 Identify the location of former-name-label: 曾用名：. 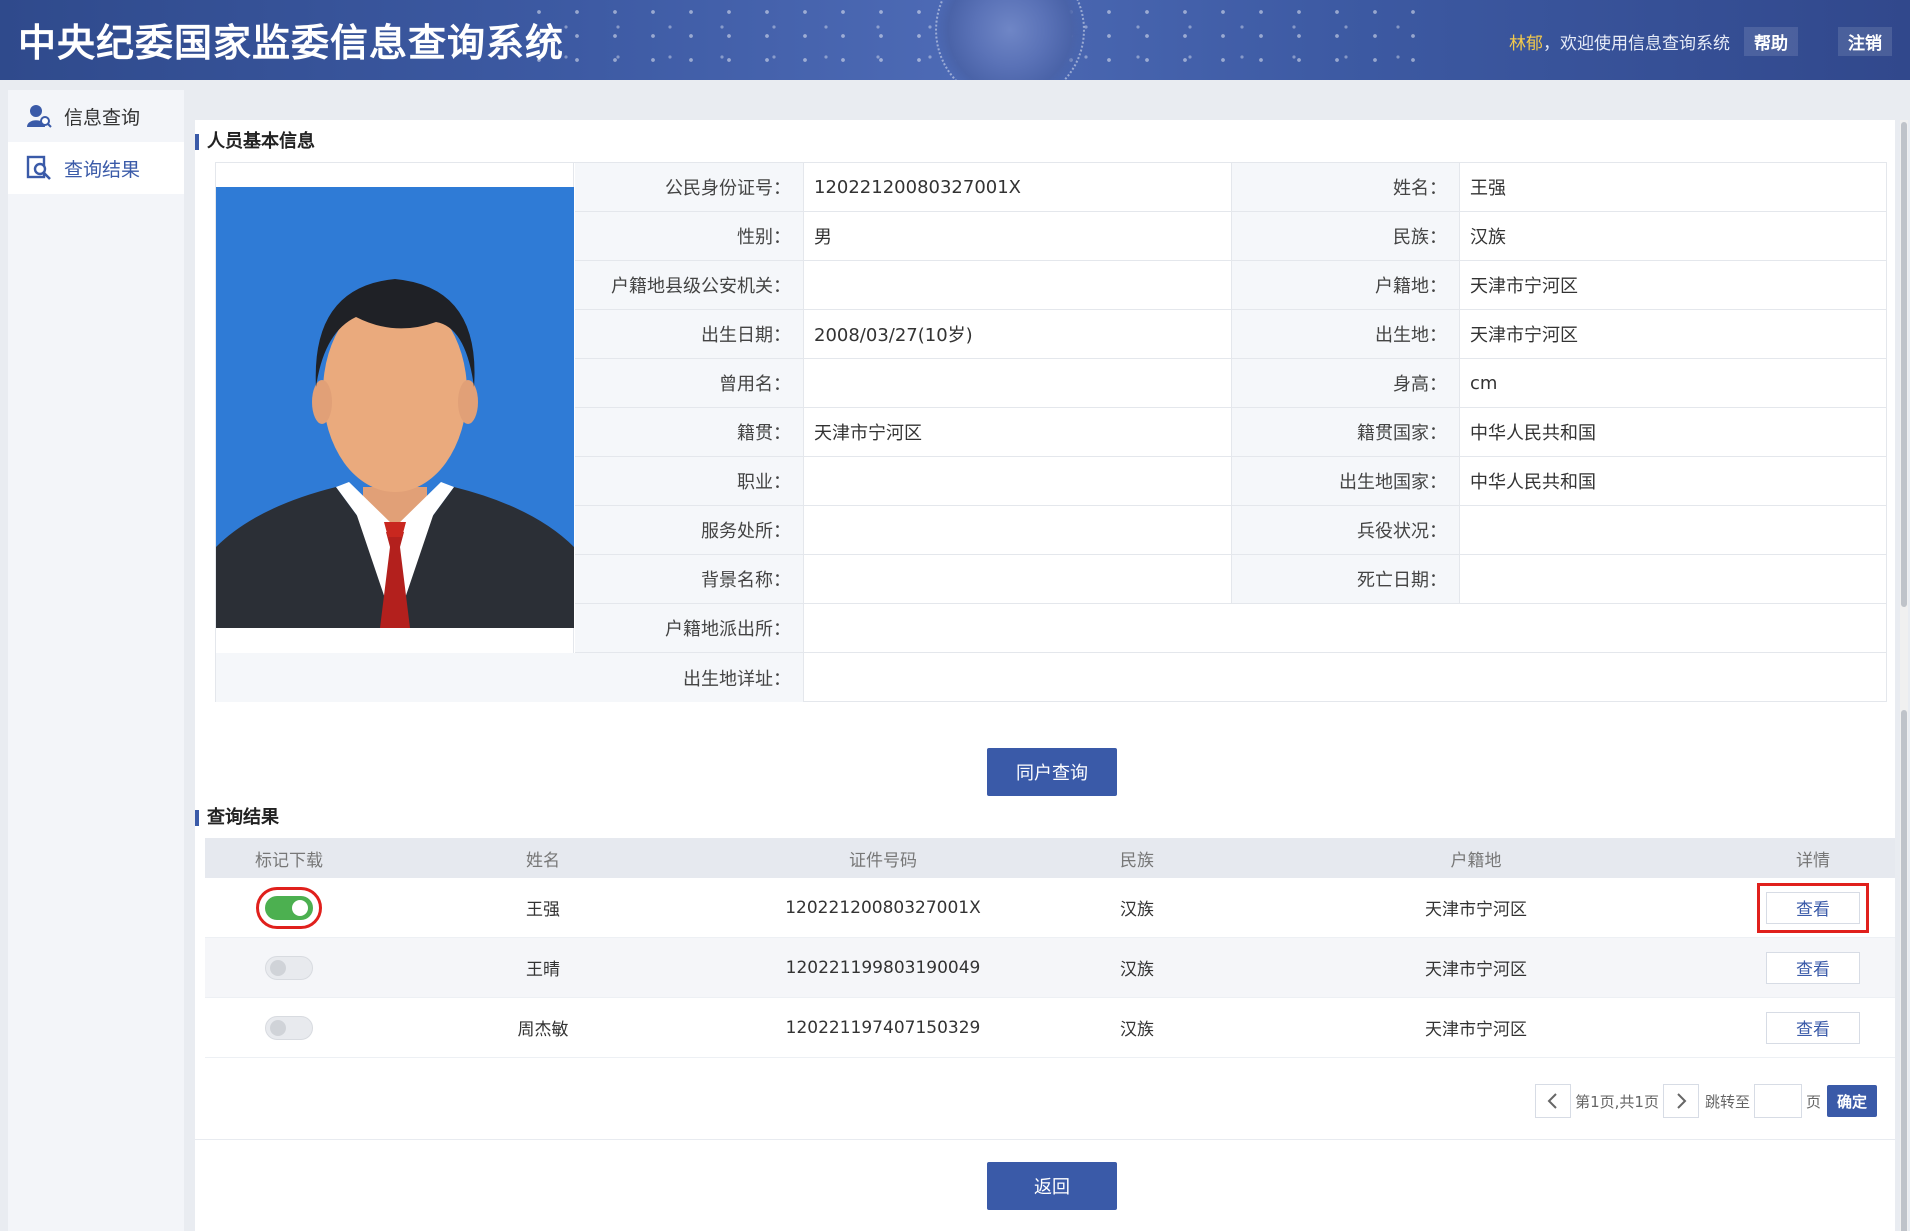
(689, 383).